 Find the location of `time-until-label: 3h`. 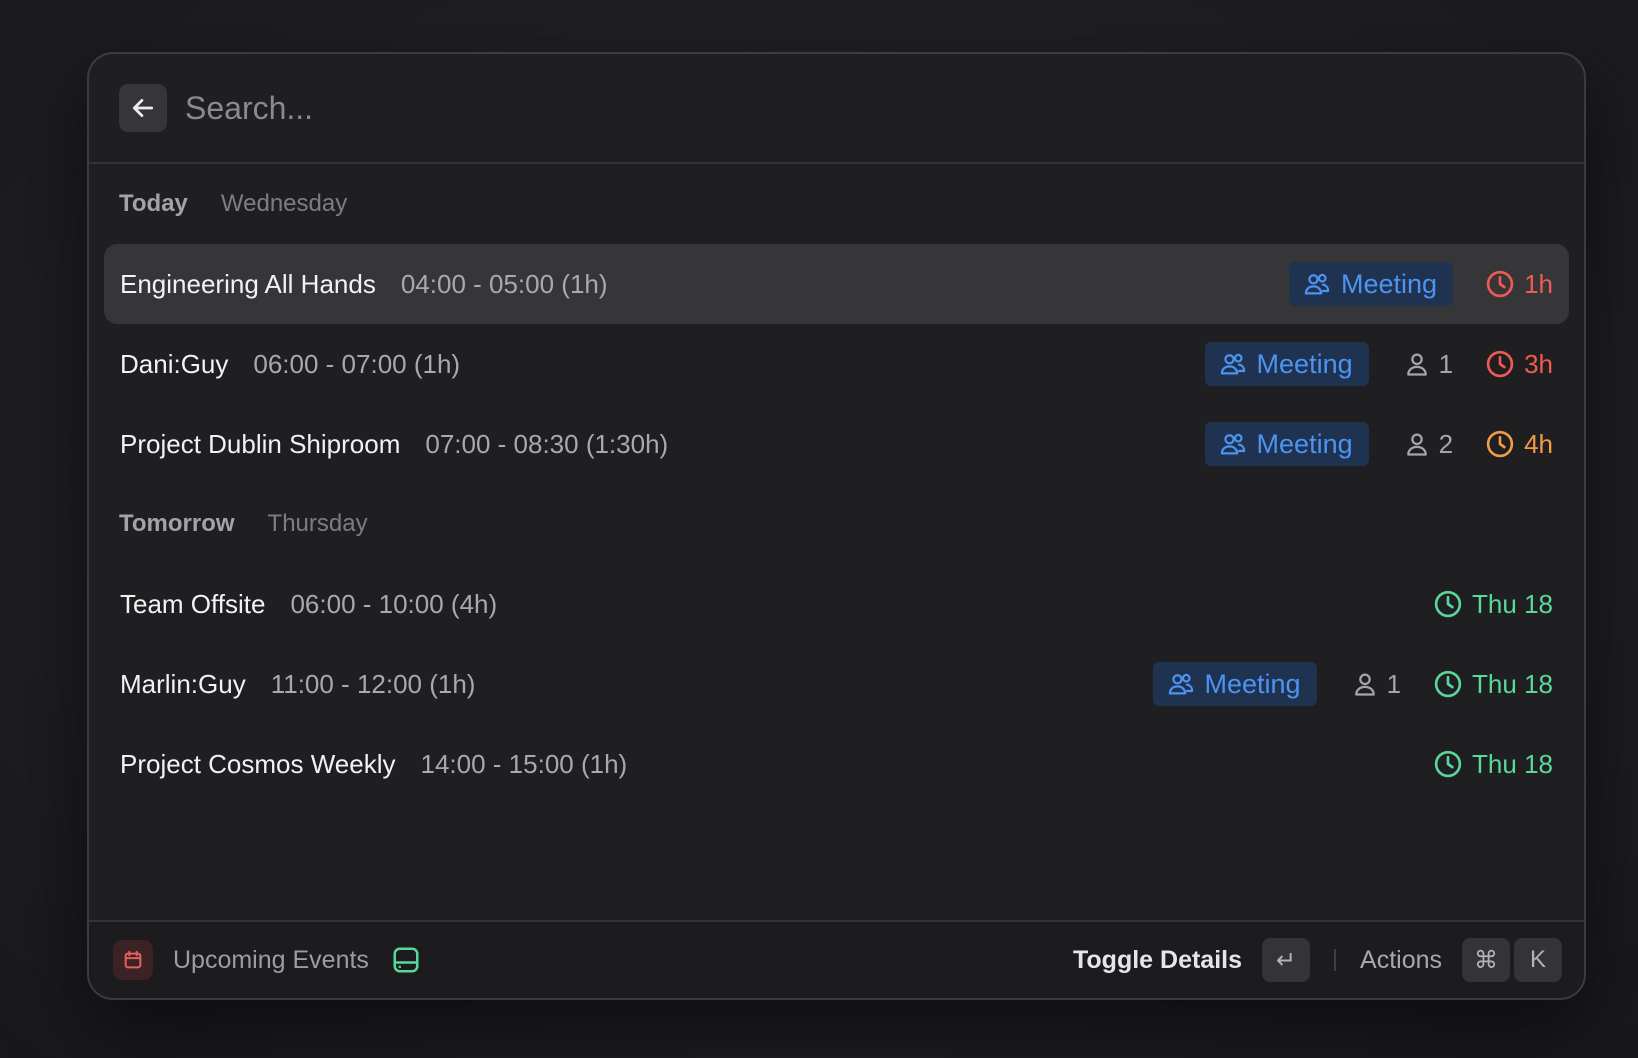

time-until-label: 3h is located at coordinates (1538, 363).